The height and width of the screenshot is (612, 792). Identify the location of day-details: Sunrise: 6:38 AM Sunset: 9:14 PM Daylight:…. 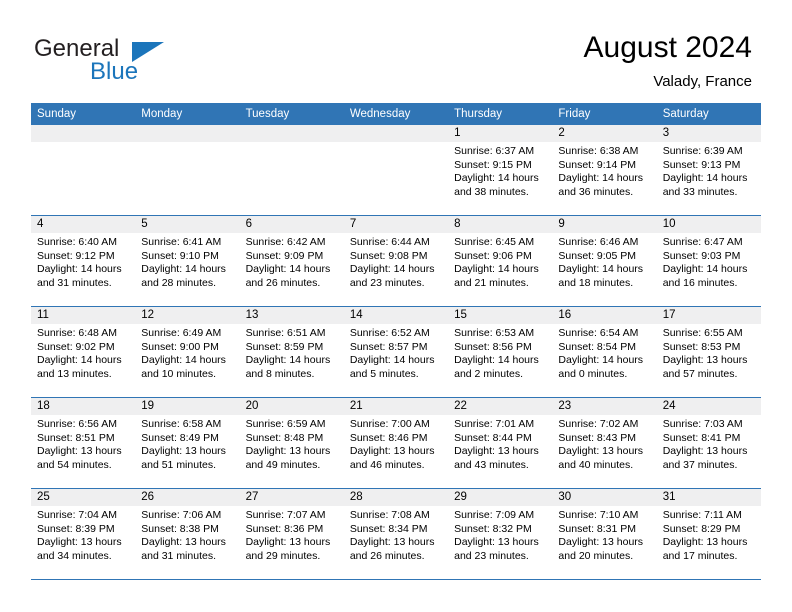
(604, 170).